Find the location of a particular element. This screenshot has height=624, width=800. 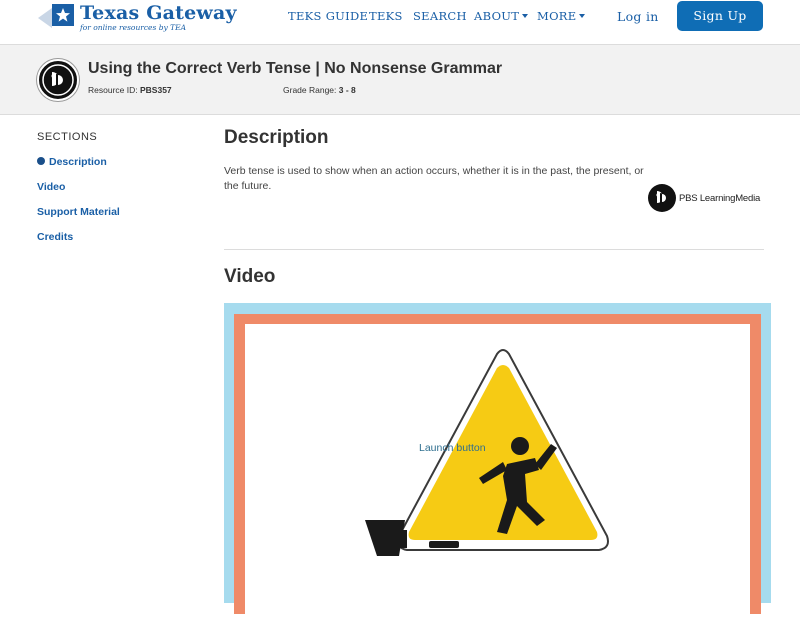

nav-teks-guide-label: TEKS GUIDE is located at coordinates (328, 16).